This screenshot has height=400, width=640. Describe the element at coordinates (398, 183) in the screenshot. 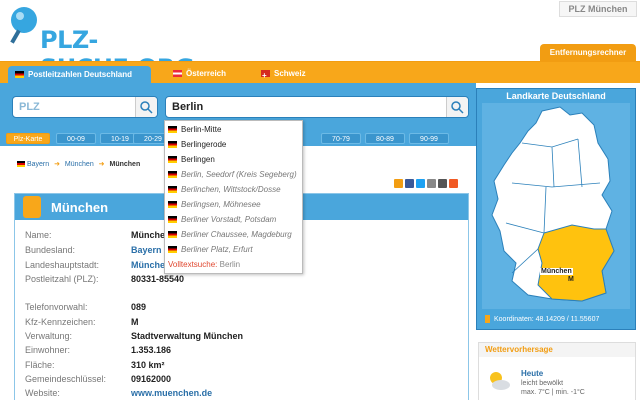

I see `bookmark-icon` at that location.